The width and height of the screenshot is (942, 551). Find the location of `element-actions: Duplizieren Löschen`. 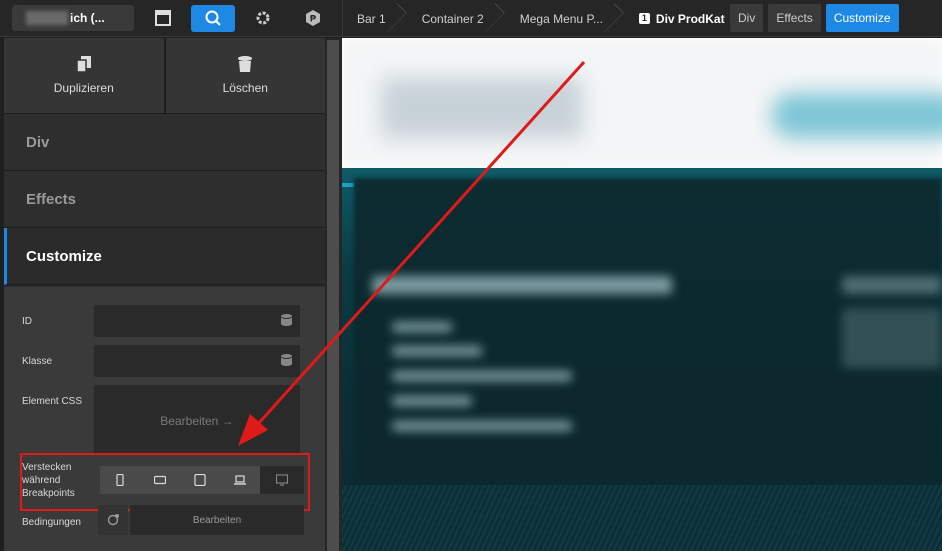

element-actions: Duplizieren Löschen is located at coordinates (164, 76).